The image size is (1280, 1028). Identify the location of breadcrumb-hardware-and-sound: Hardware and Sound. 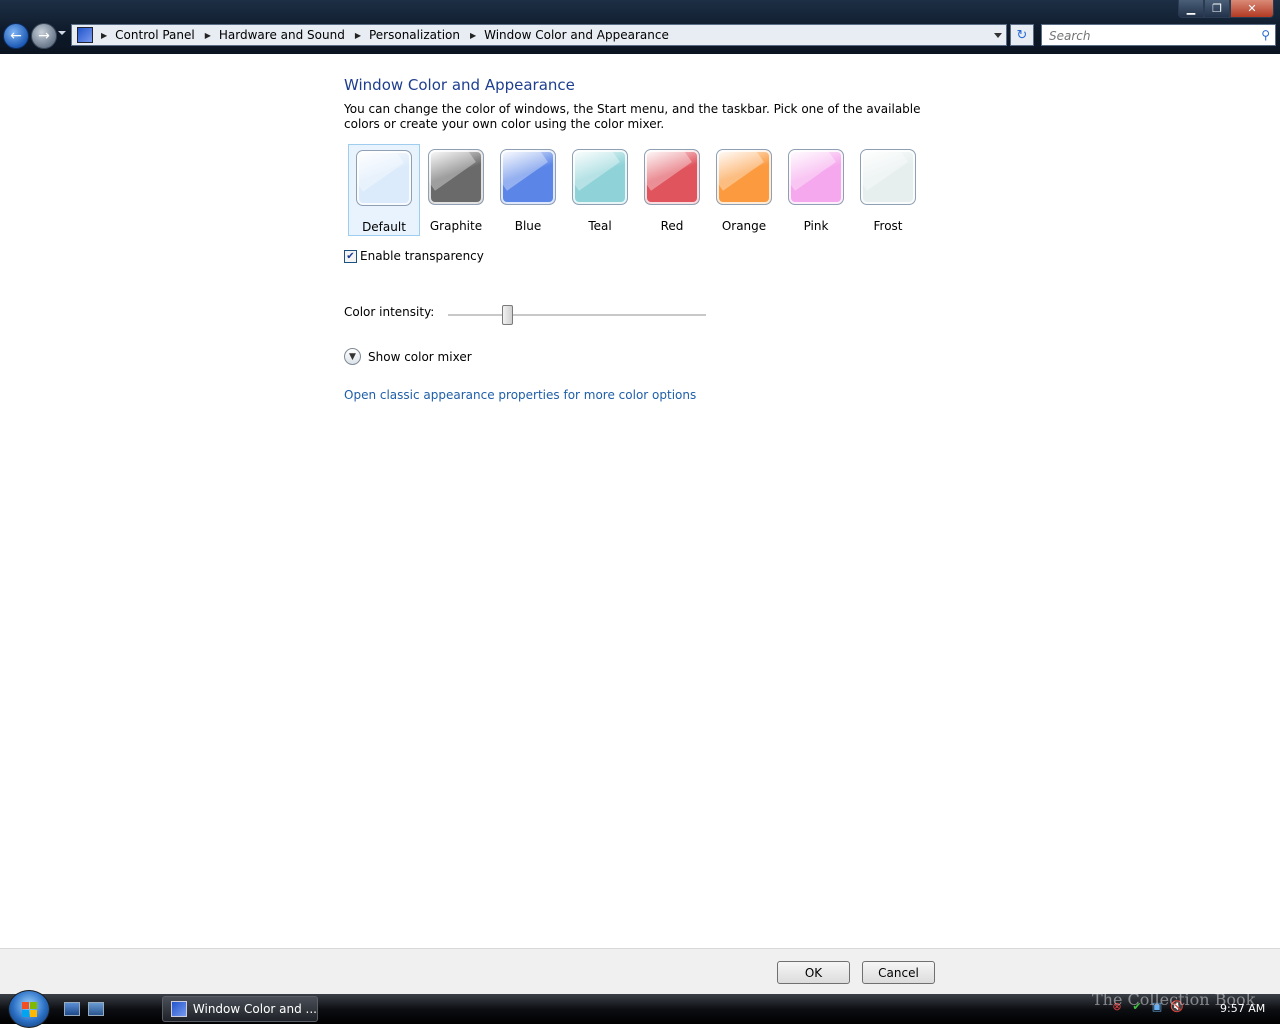
(282, 35).